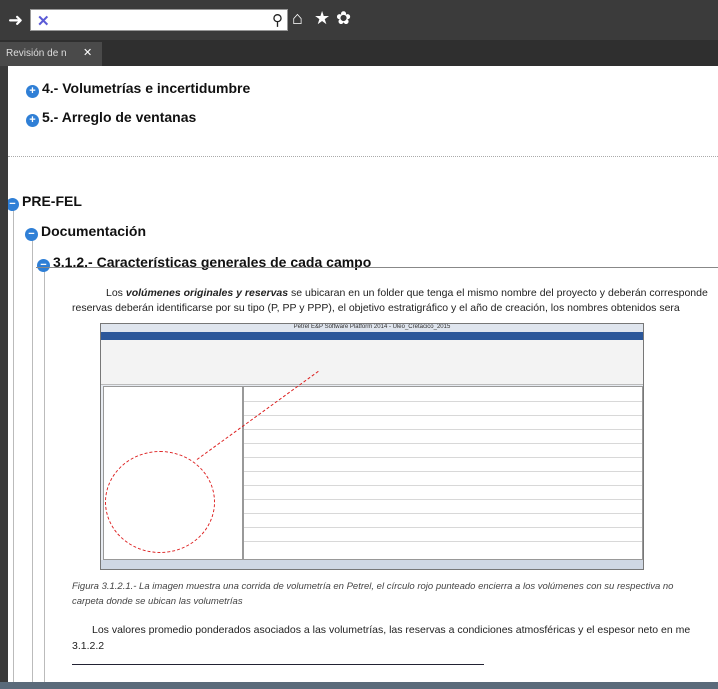  Describe the element at coordinates (372, 362) in the screenshot. I see `petrel-ribbon` at that location.